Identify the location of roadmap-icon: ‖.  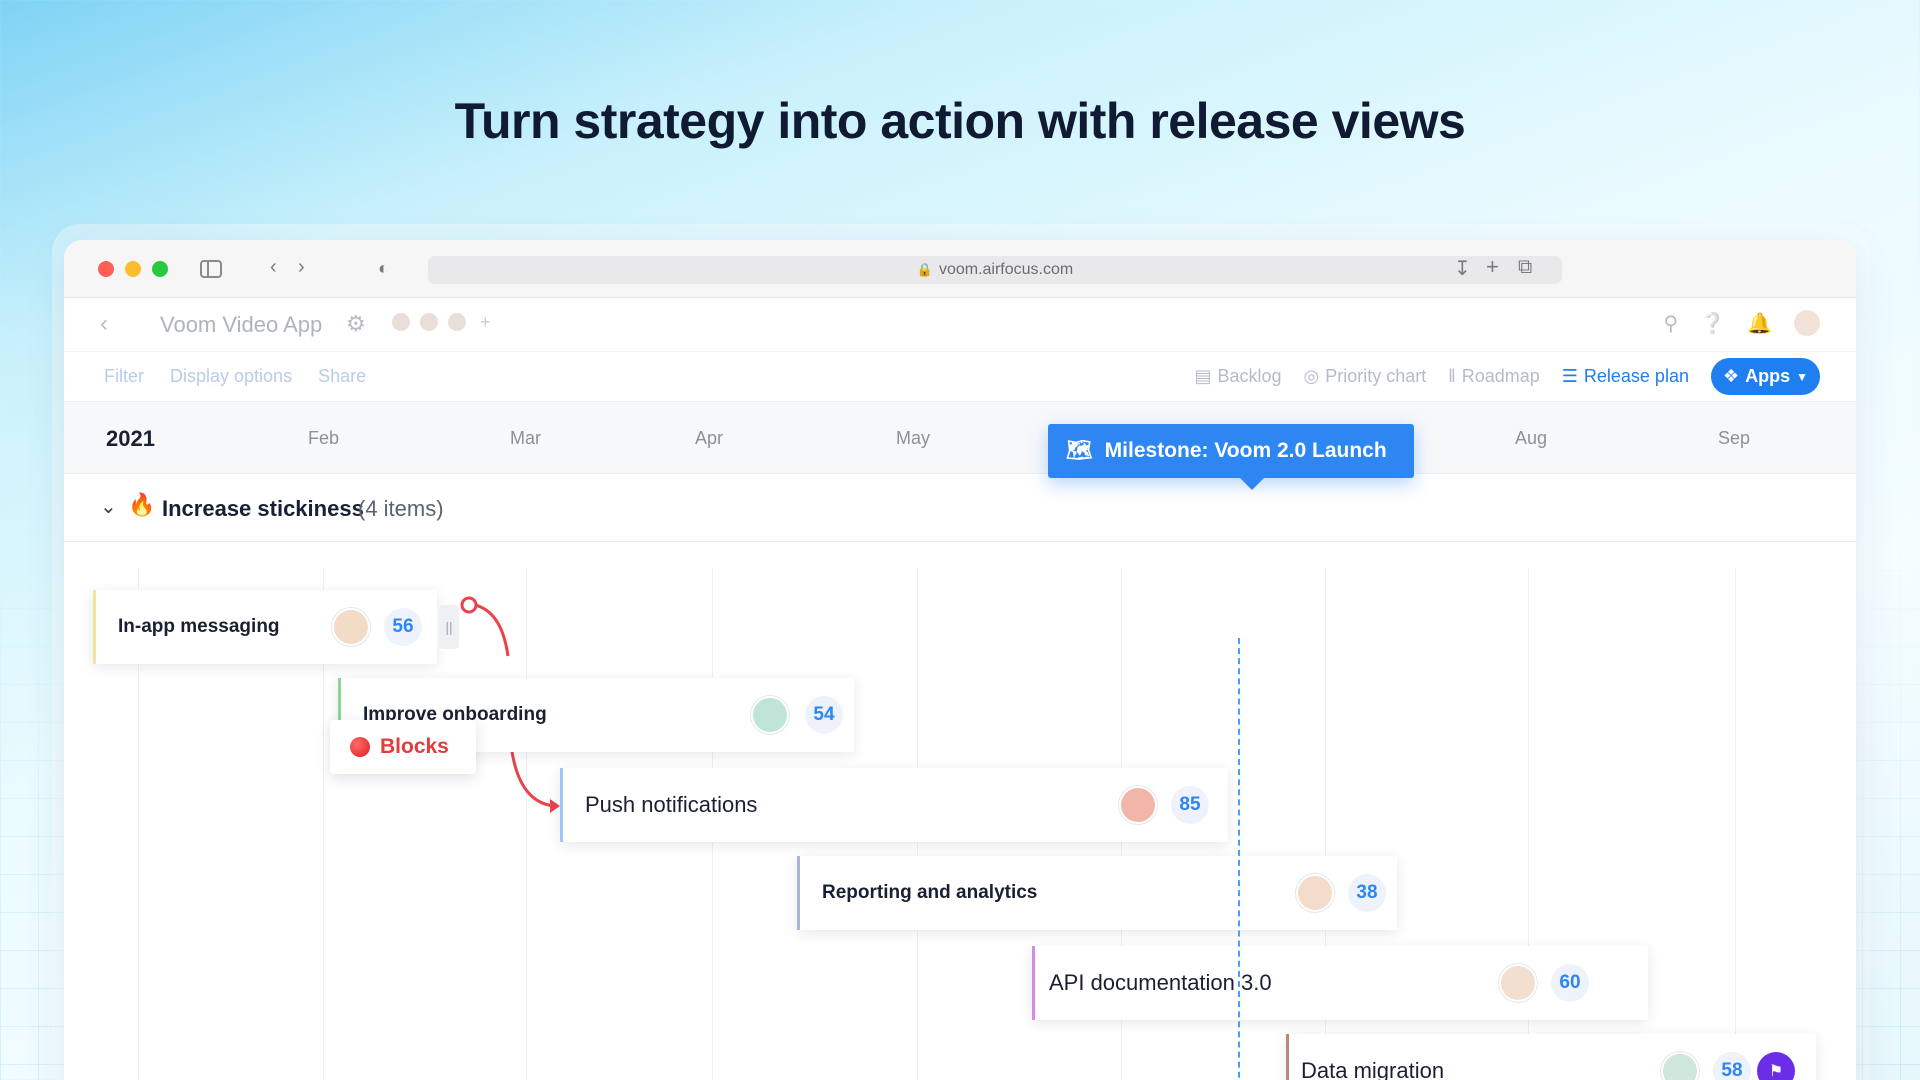
(1452, 376).